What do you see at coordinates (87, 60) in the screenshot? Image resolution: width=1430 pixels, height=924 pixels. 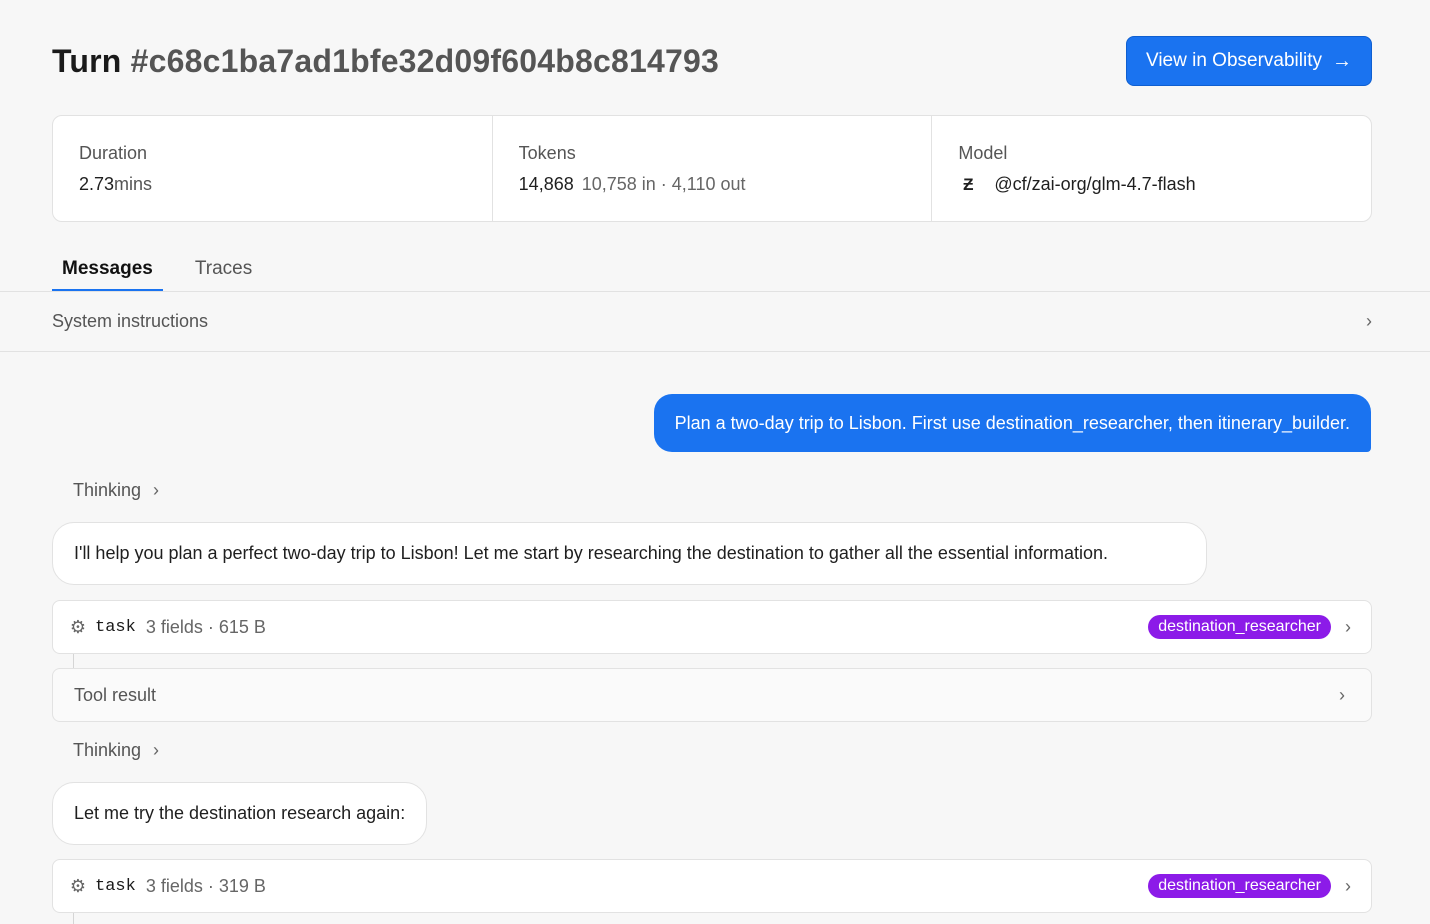 I see `turn-label: Turn` at bounding box center [87, 60].